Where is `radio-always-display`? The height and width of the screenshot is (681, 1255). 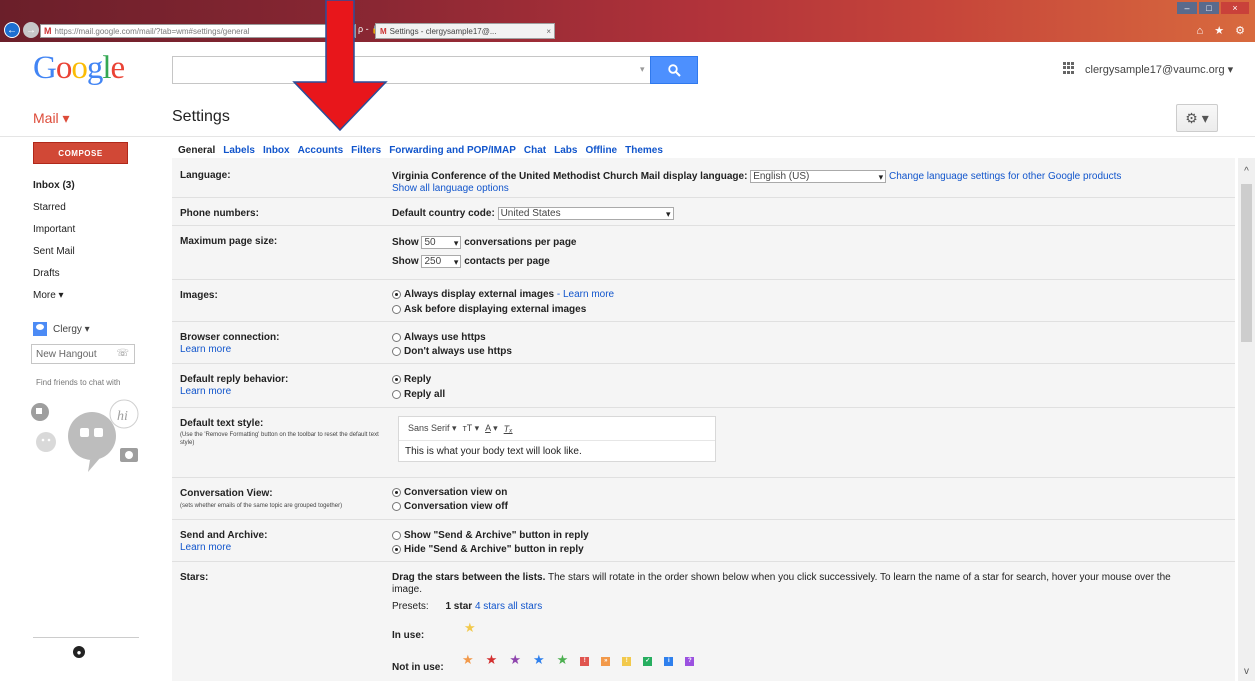
radio-always-display is located at coordinates (396, 294).